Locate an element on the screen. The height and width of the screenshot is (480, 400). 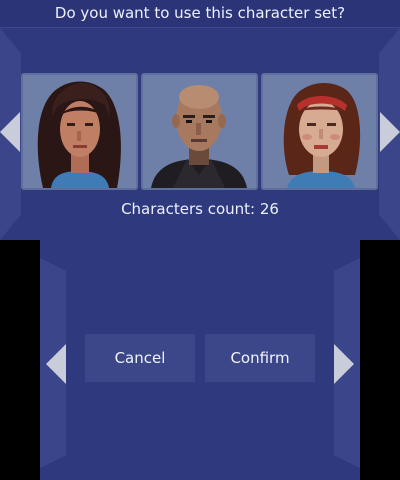
cancel-button: Cancel is located at coordinates (140, 358).